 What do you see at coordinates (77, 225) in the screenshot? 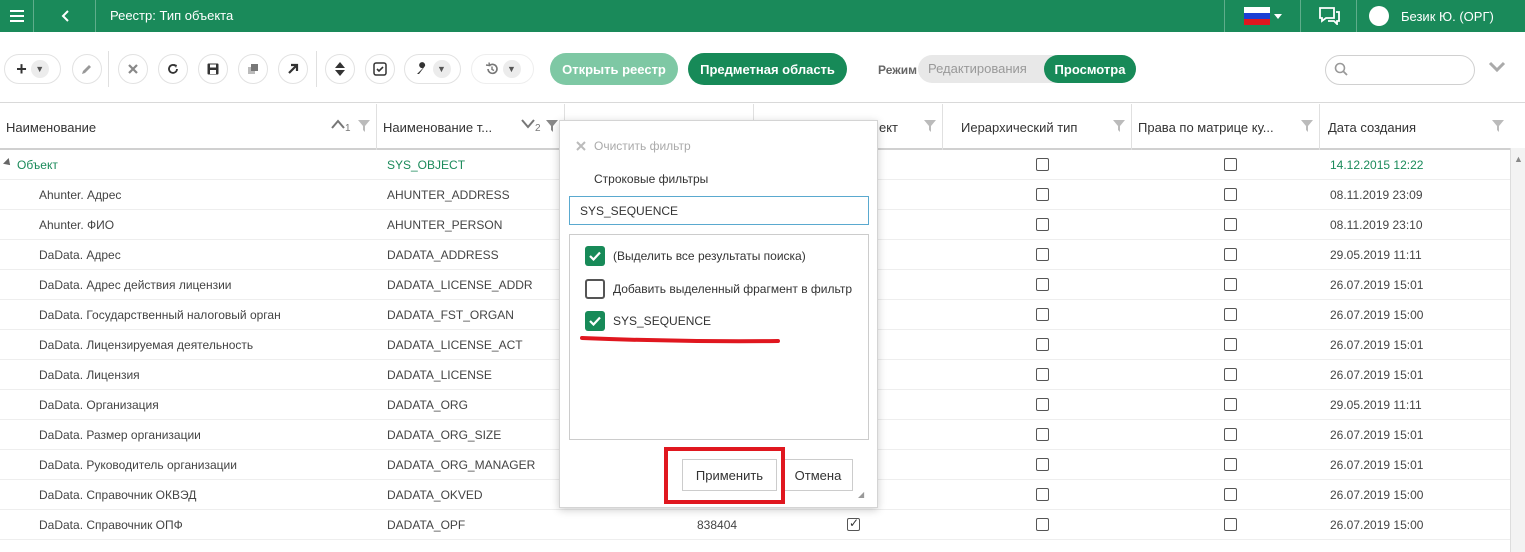
I see `cell-name: Ahunter. ФИО` at bounding box center [77, 225].